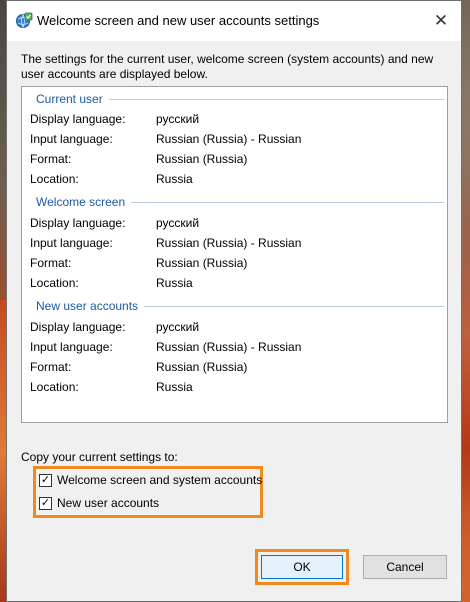 This screenshot has width=470, height=602. I want to click on cancel-button: Cancel, so click(405, 567).